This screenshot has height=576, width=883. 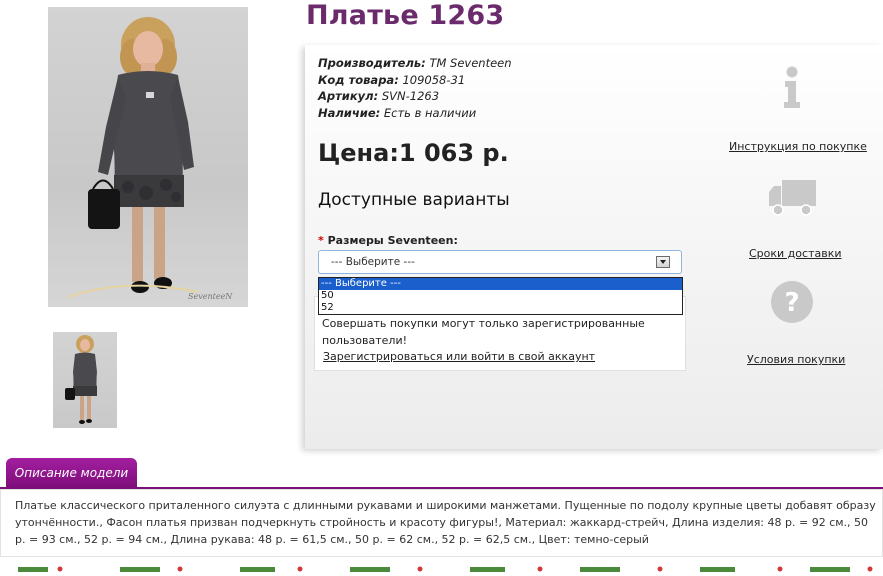 I want to click on code-value: 109058-31, so click(x=434, y=79).